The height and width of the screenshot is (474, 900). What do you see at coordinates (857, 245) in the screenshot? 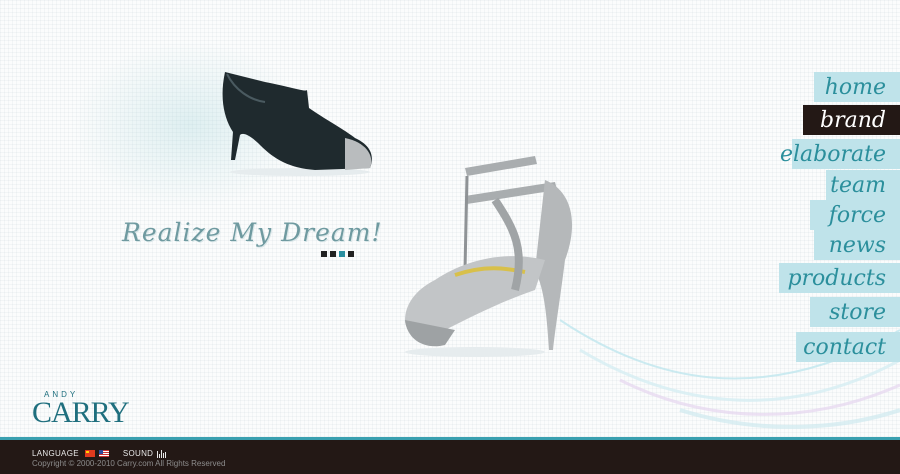
I see `nav-news: news` at bounding box center [857, 245].